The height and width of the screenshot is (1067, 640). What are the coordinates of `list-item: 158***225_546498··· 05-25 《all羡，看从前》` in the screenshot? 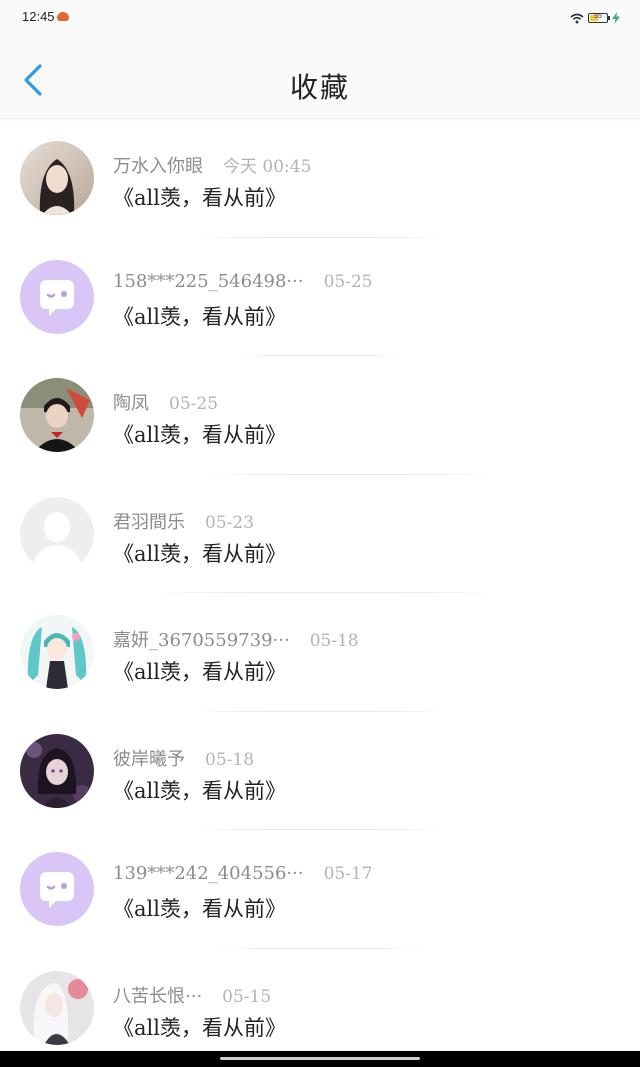 It's located at (320, 297).